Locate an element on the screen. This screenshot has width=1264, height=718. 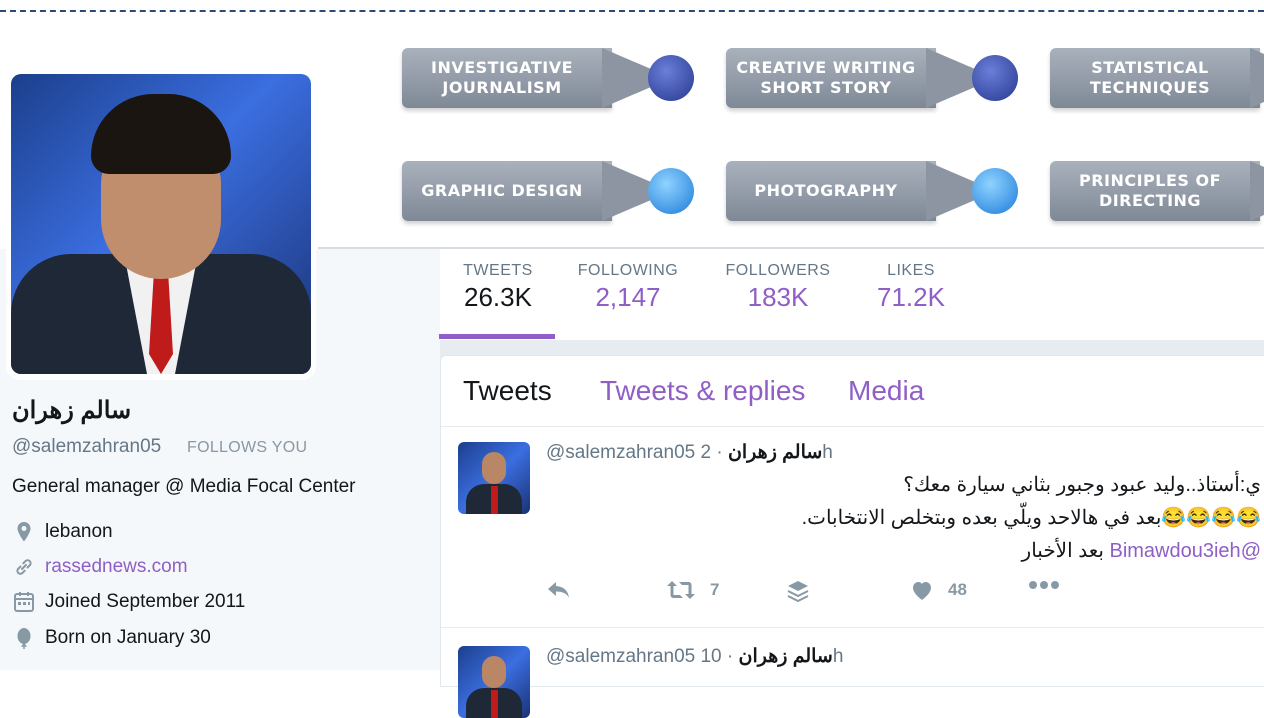
banner-course-label: GRAPHIC DESIGN is located at coordinates (502, 190).